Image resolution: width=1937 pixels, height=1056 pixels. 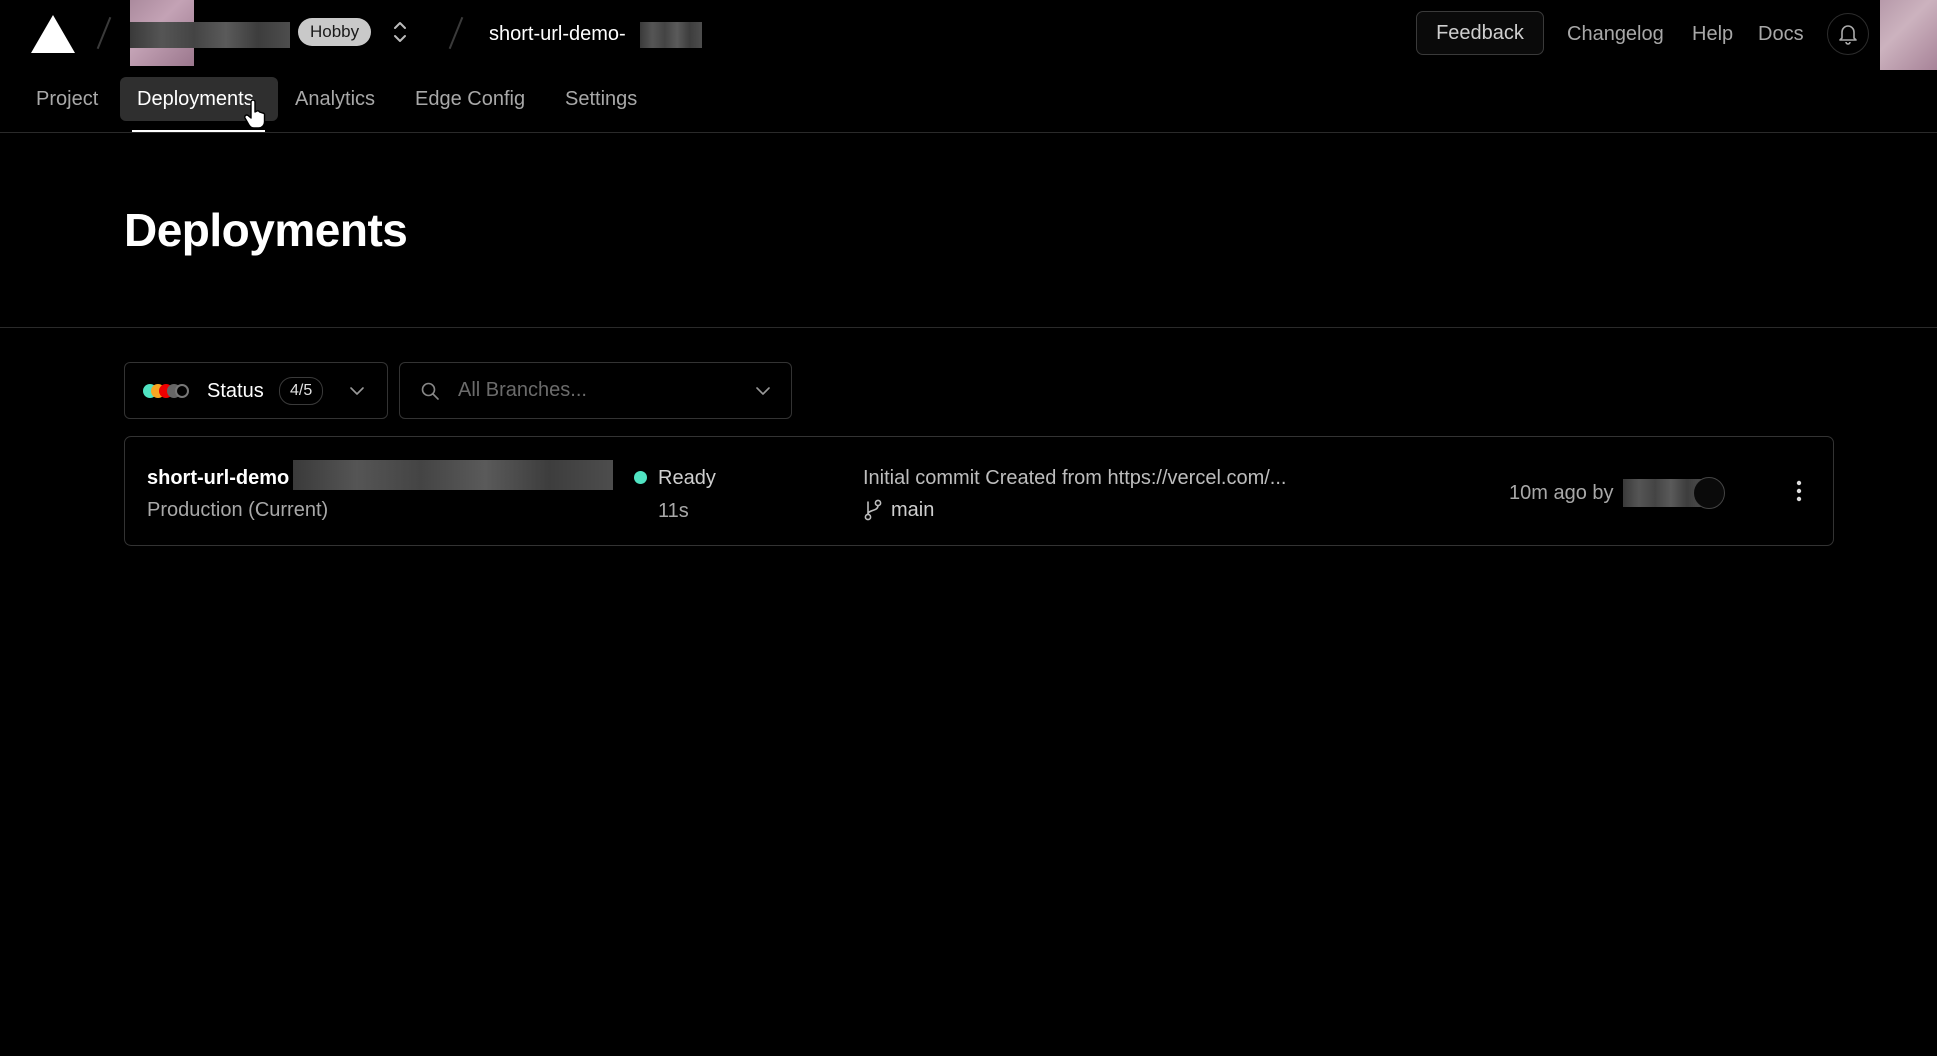 What do you see at coordinates (335, 99) in the screenshot?
I see `tab-analytics: Analytics` at bounding box center [335, 99].